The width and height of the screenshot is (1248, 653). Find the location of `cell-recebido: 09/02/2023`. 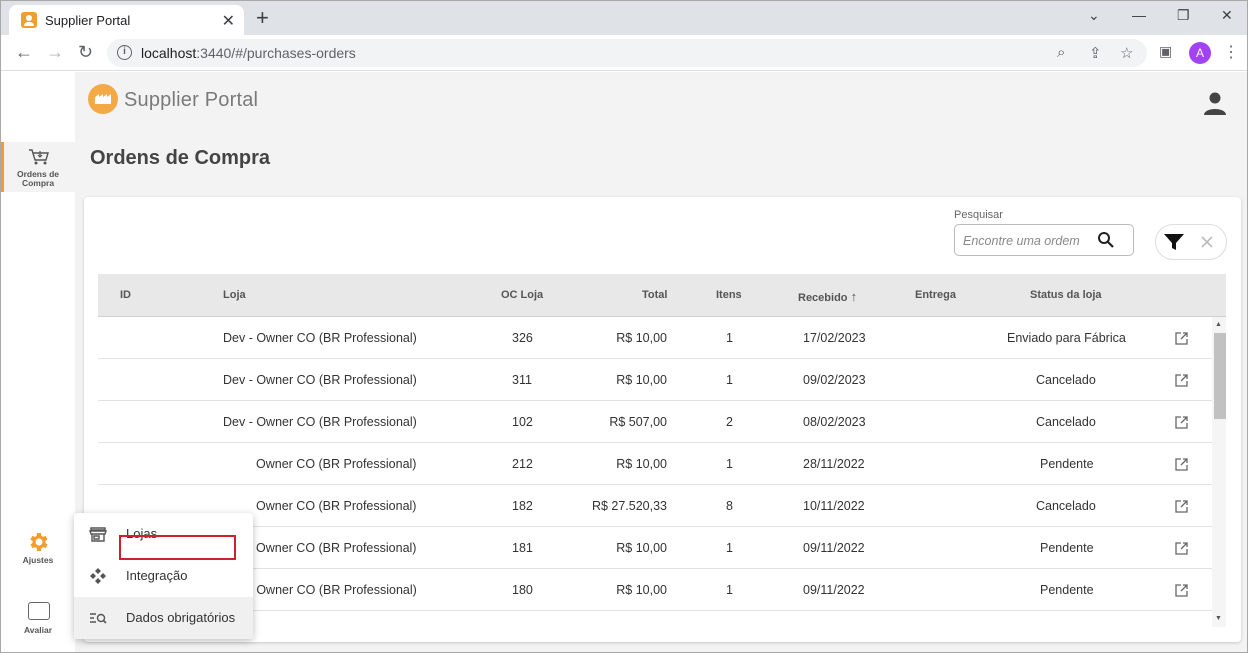

cell-recebido: 09/02/2023 is located at coordinates (834, 380).